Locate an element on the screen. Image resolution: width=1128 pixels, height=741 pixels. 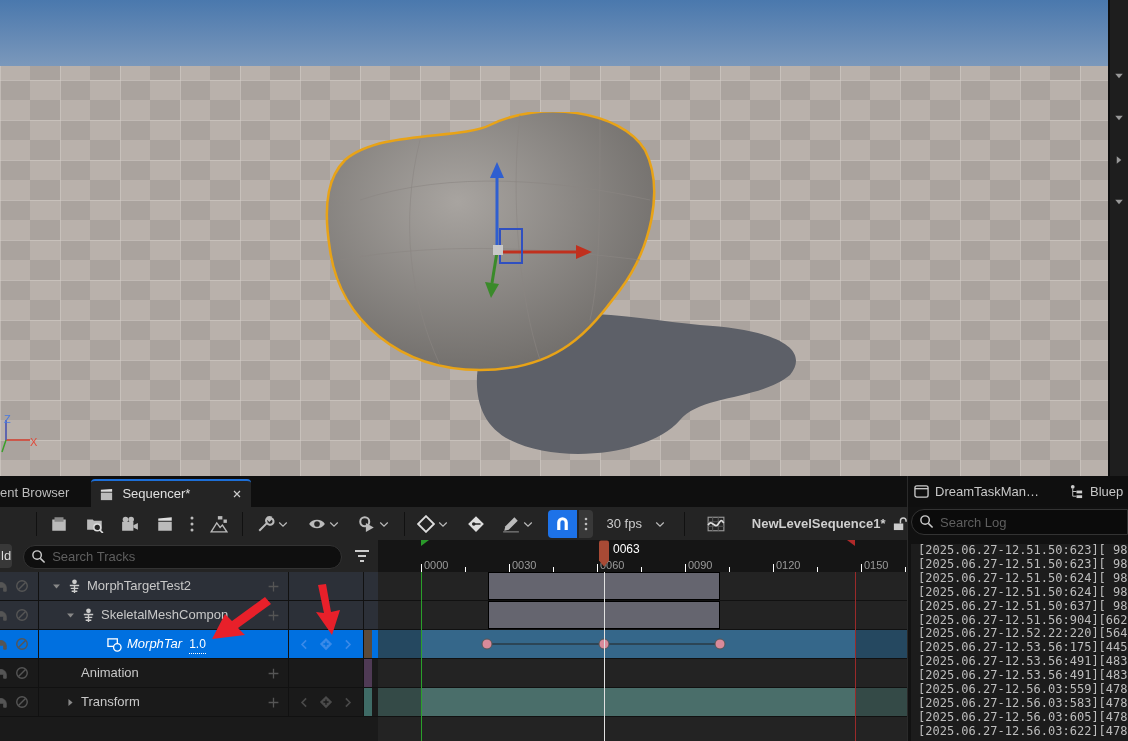
track-name: MorphTar is located at coordinates (155, 644).